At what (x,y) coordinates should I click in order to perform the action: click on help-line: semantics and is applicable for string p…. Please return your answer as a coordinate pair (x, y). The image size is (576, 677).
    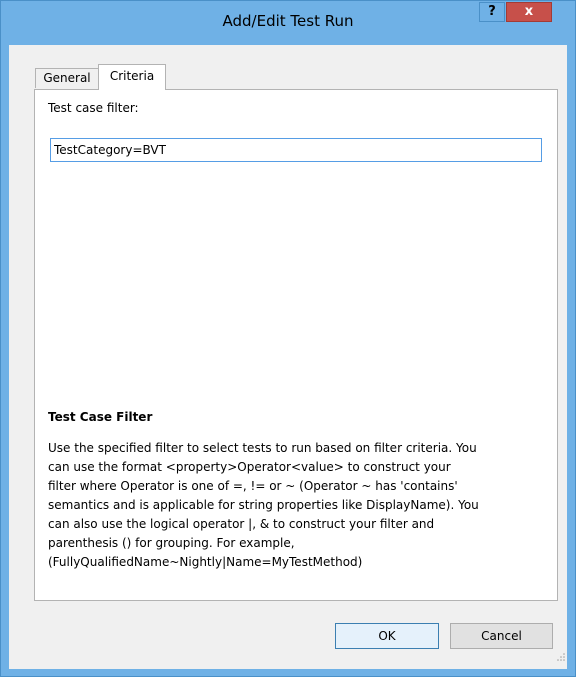
    Looking at the image, I should click on (263, 505).